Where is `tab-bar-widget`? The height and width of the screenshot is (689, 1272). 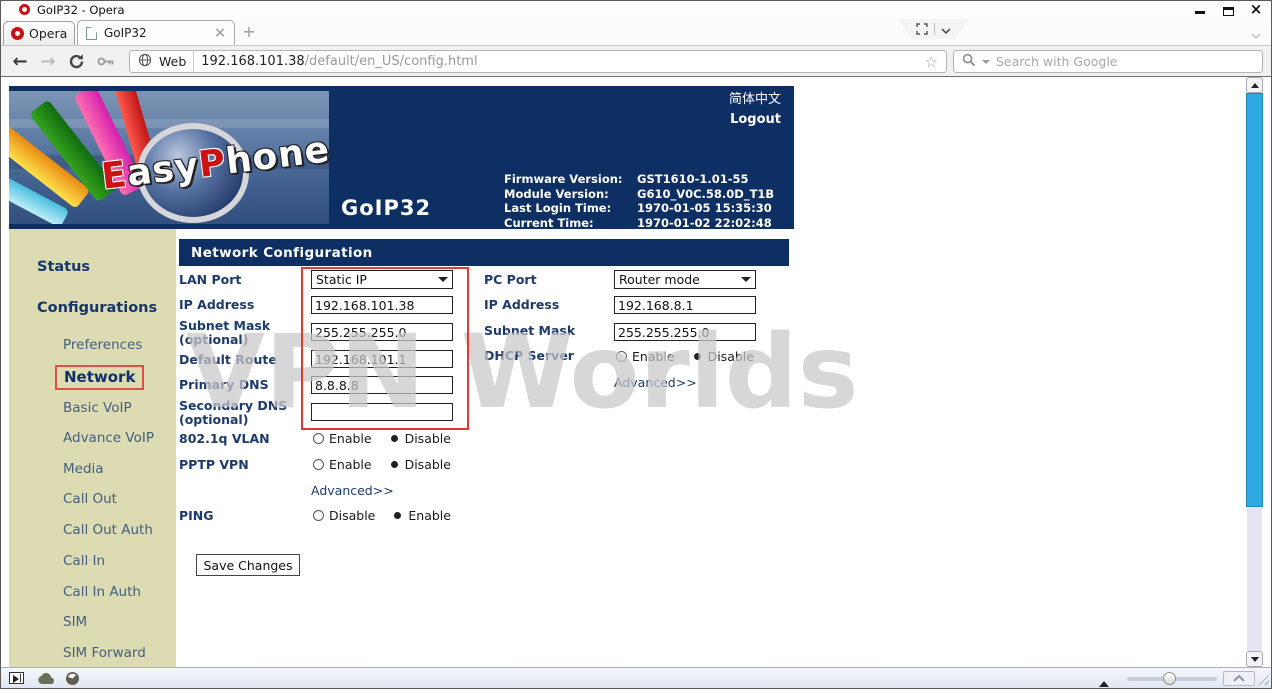
tab-bar-widget is located at coordinates (933, 29).